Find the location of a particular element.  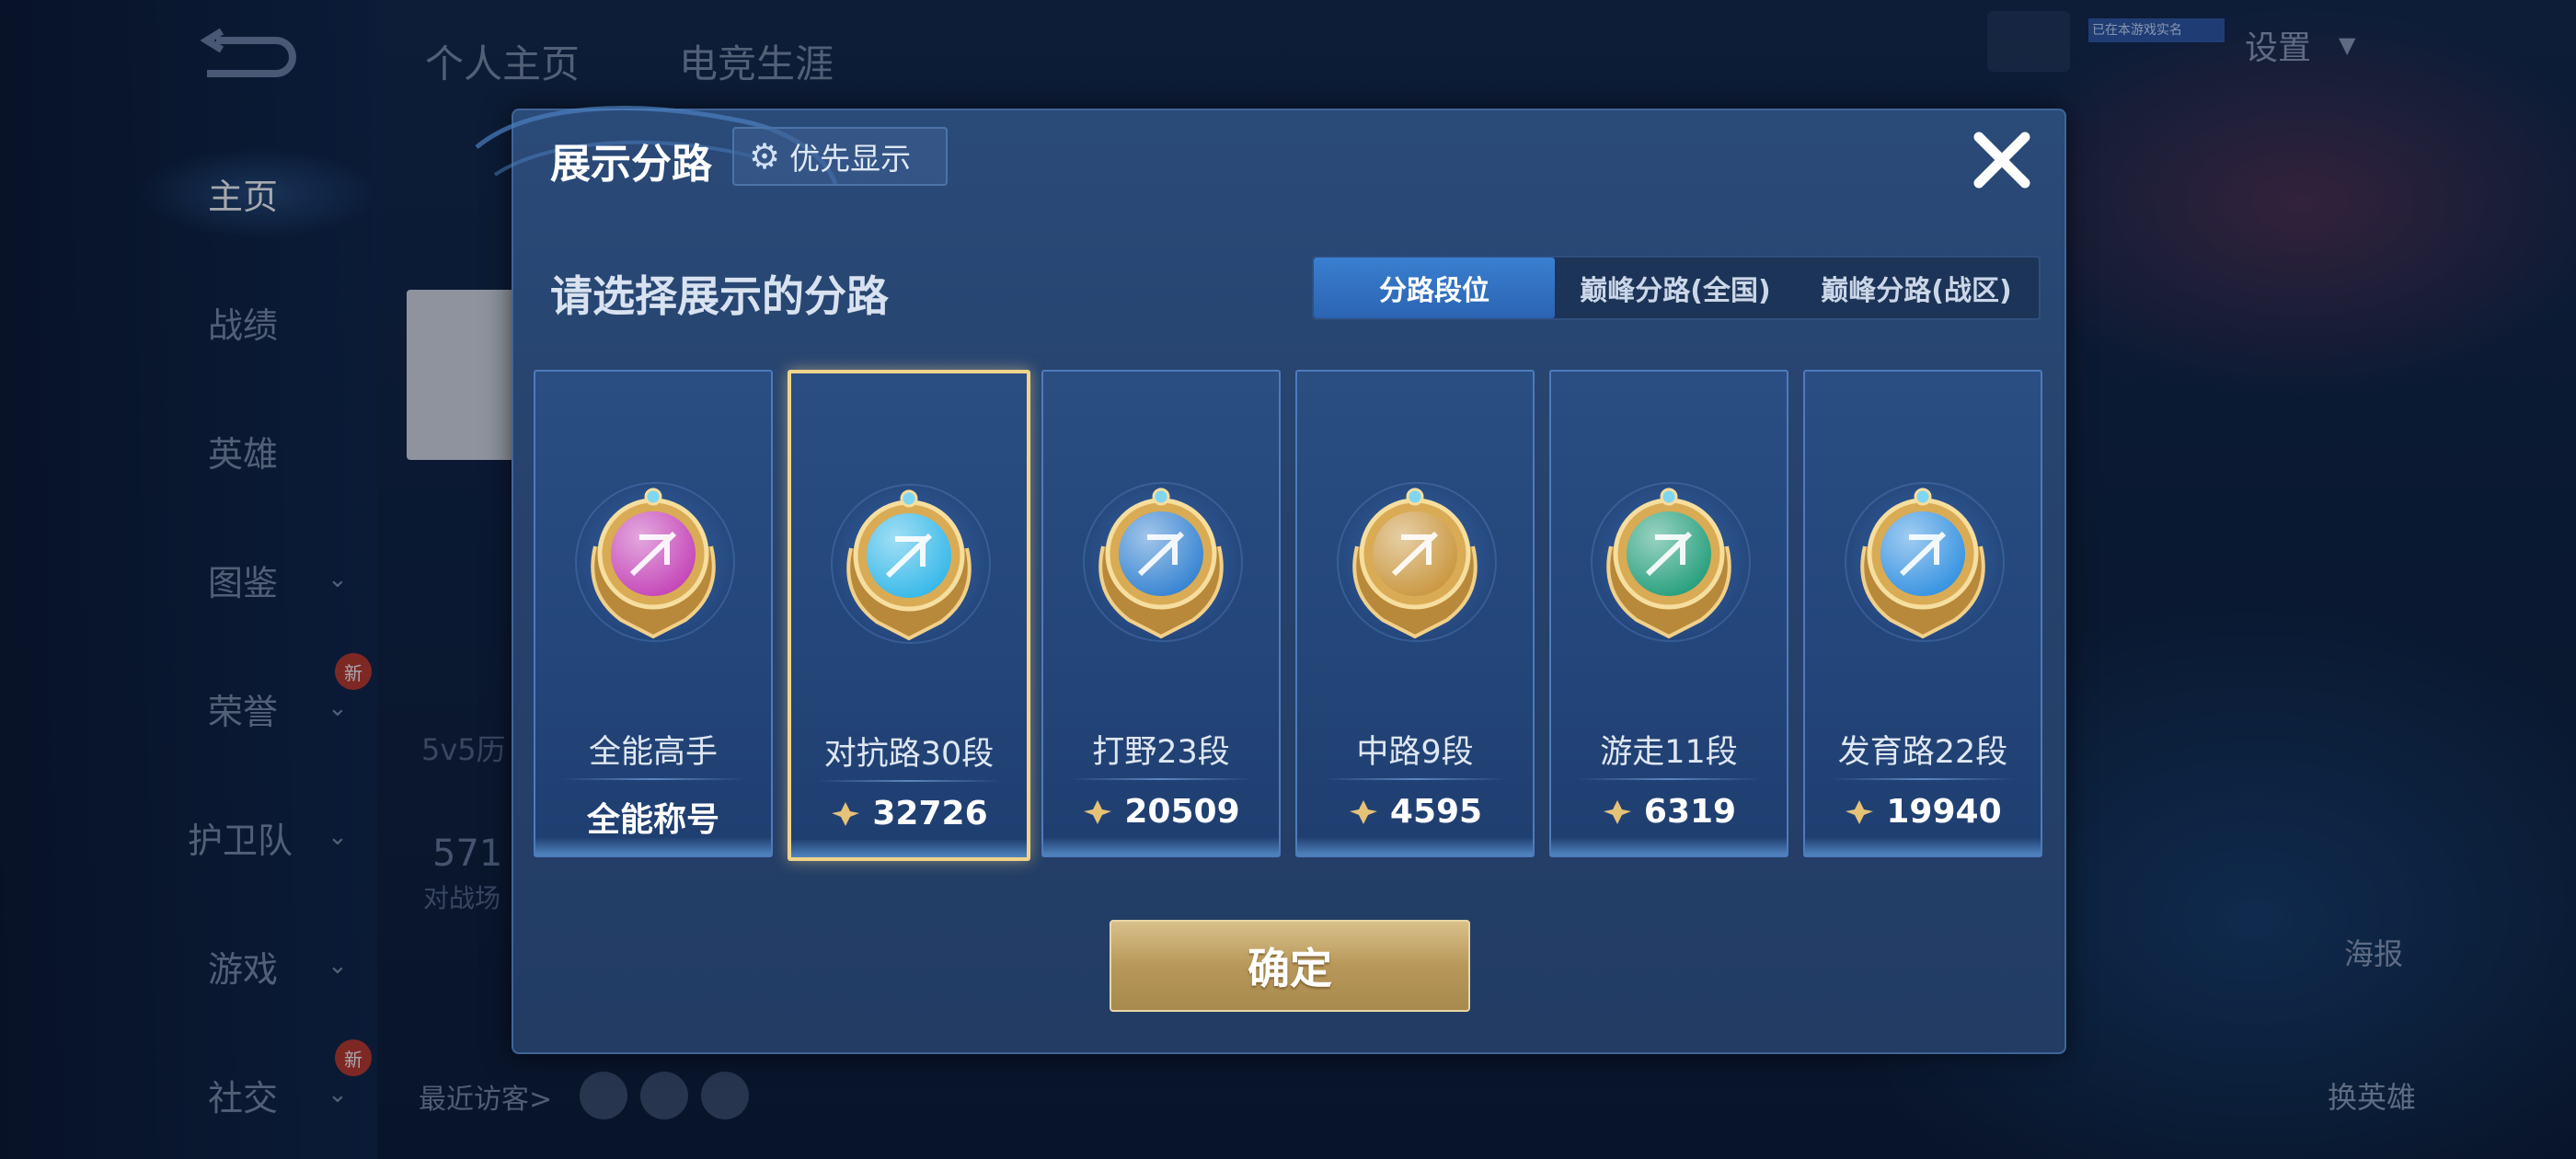

score-row: 20509 is located at coordinates (1161, 812).